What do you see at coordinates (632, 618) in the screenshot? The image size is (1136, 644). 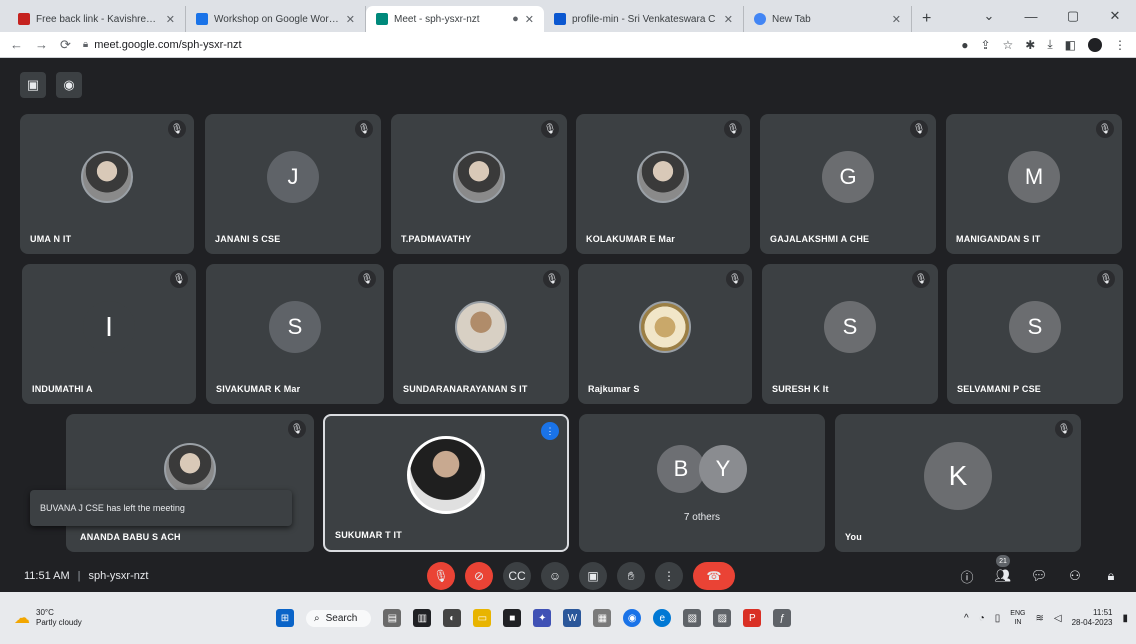 I see `chrome-icon: ◉` at bounding box center [632, 618].